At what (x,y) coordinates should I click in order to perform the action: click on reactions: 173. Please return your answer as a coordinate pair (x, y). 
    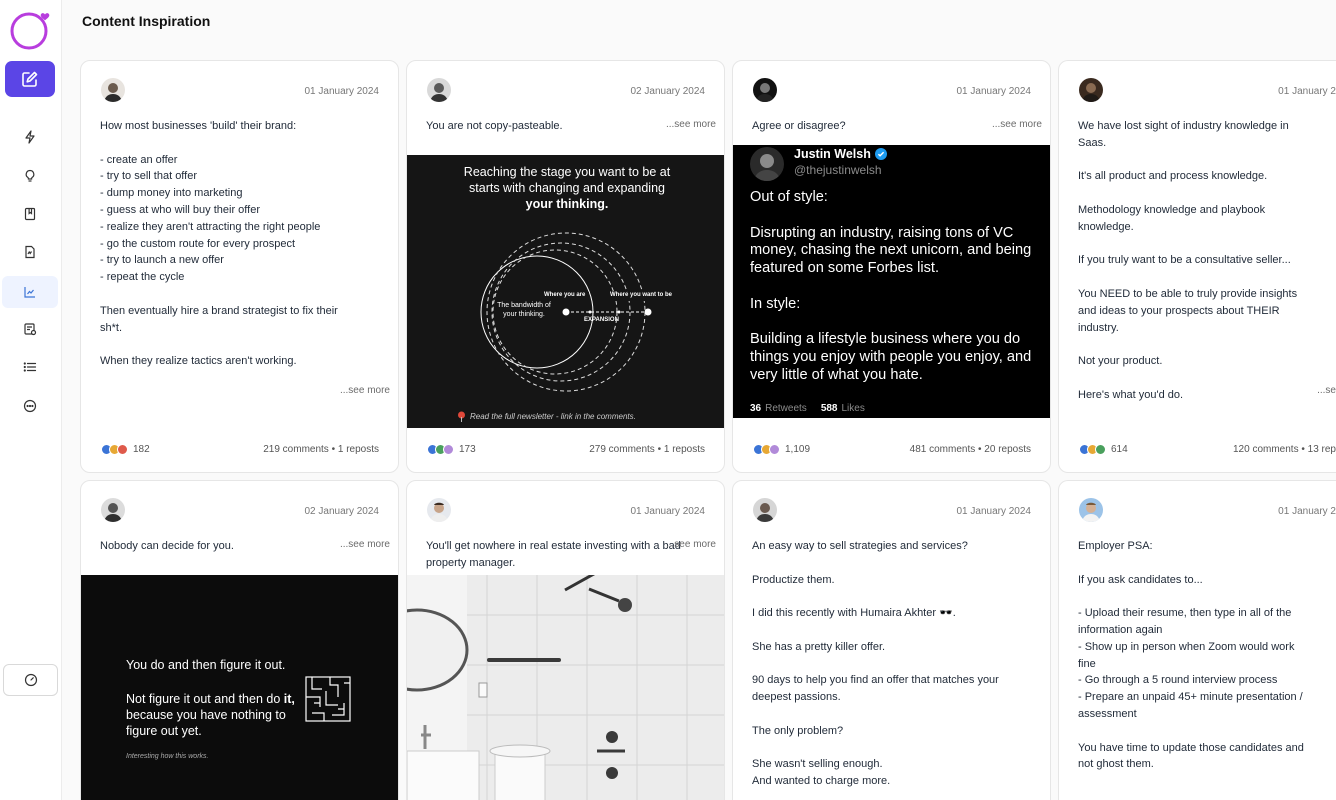
    Looking at the image, I should click on (451, 449).